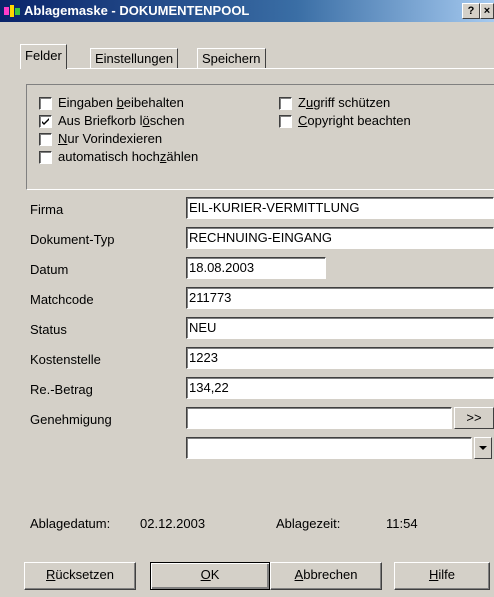 This screenshot has height=597, width=494. I want to click on ok-button: OK, so click(210, 576).